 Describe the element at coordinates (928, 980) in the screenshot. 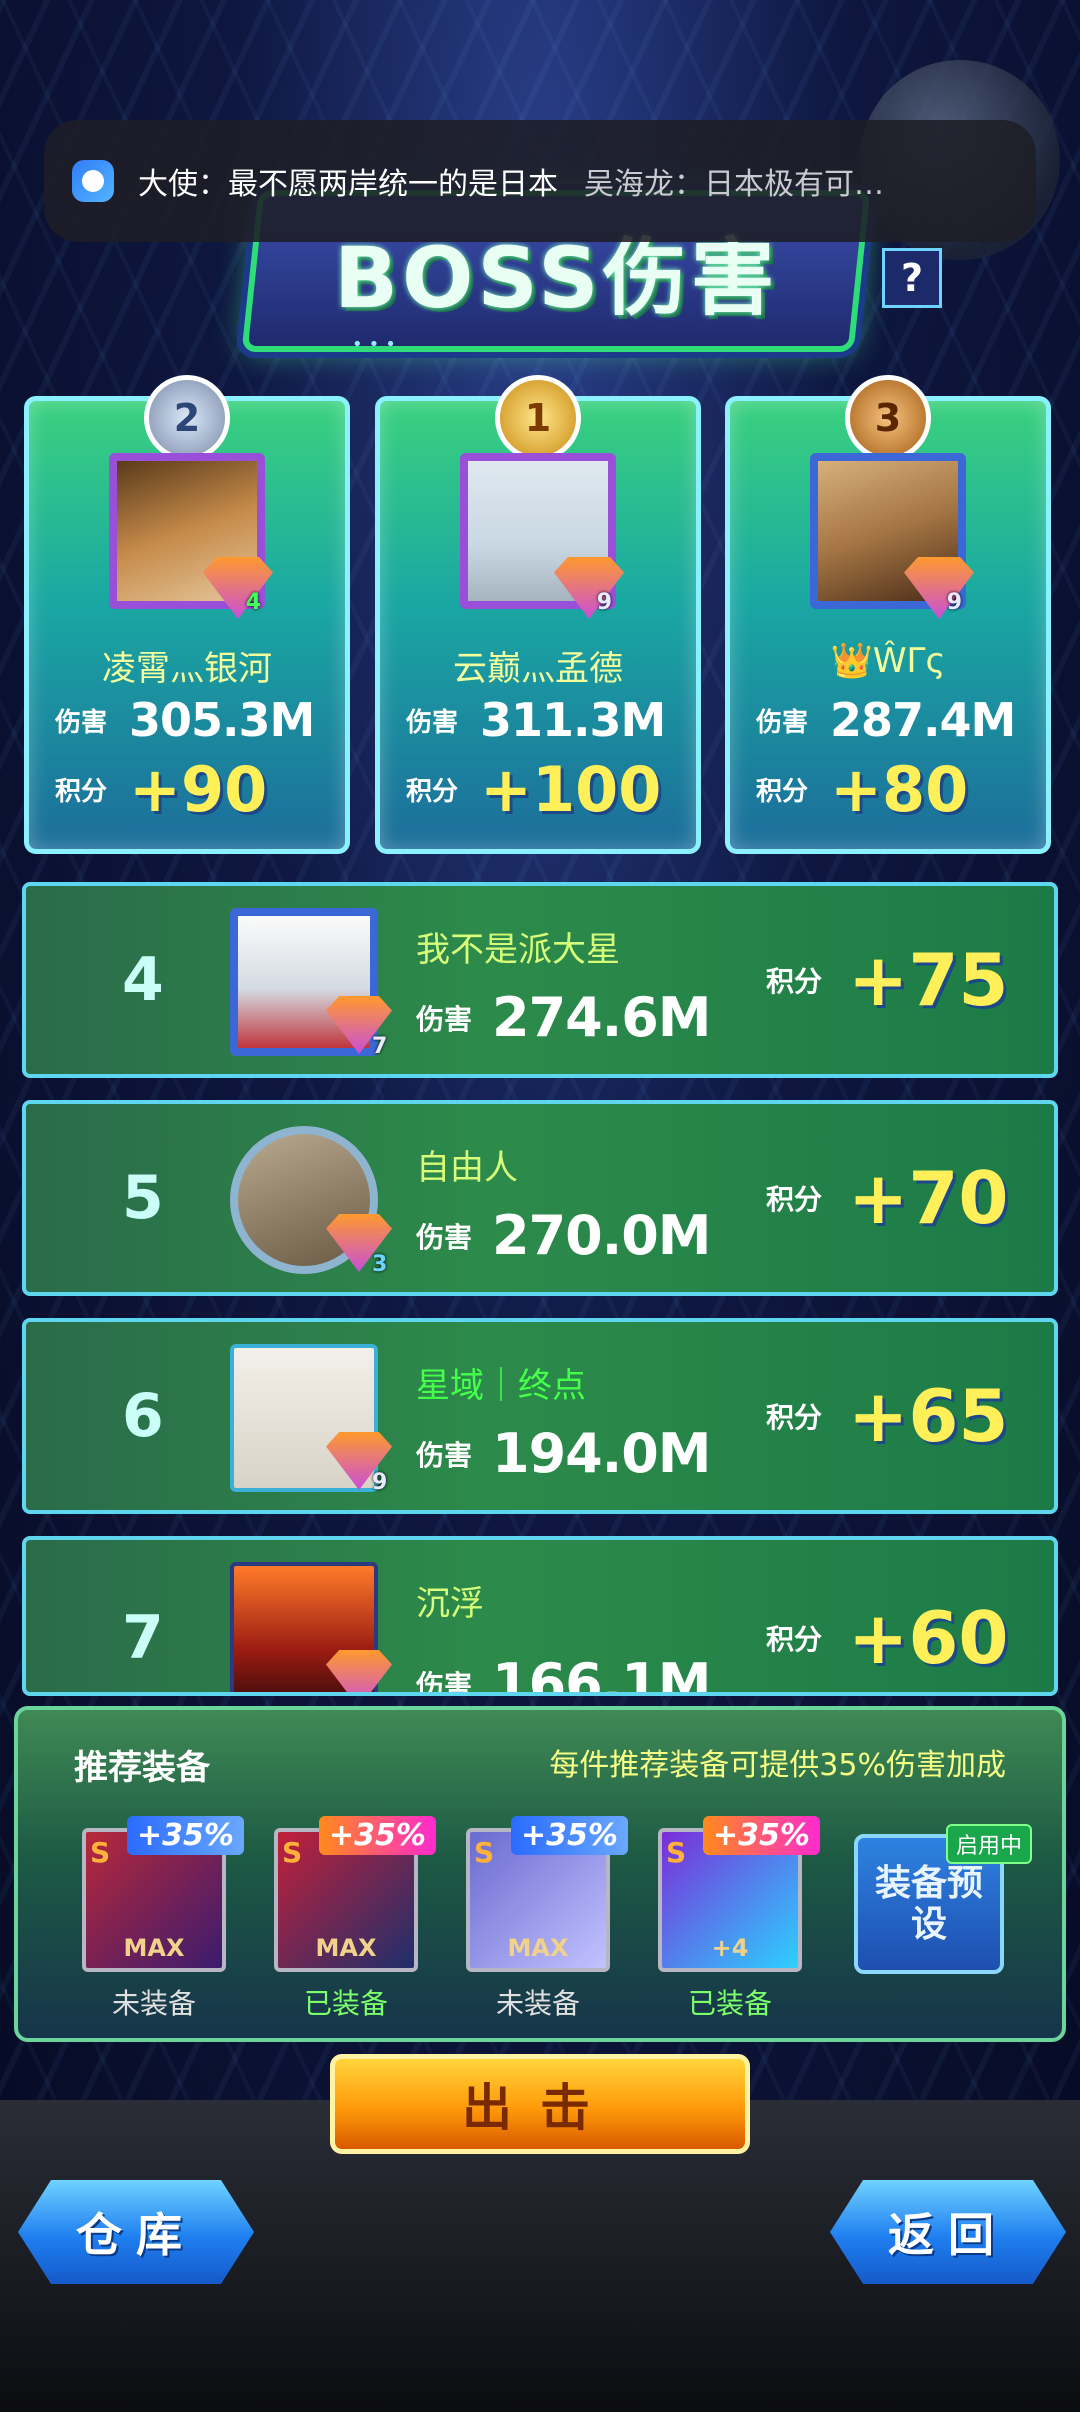

I see `points-value: +75` at that location.